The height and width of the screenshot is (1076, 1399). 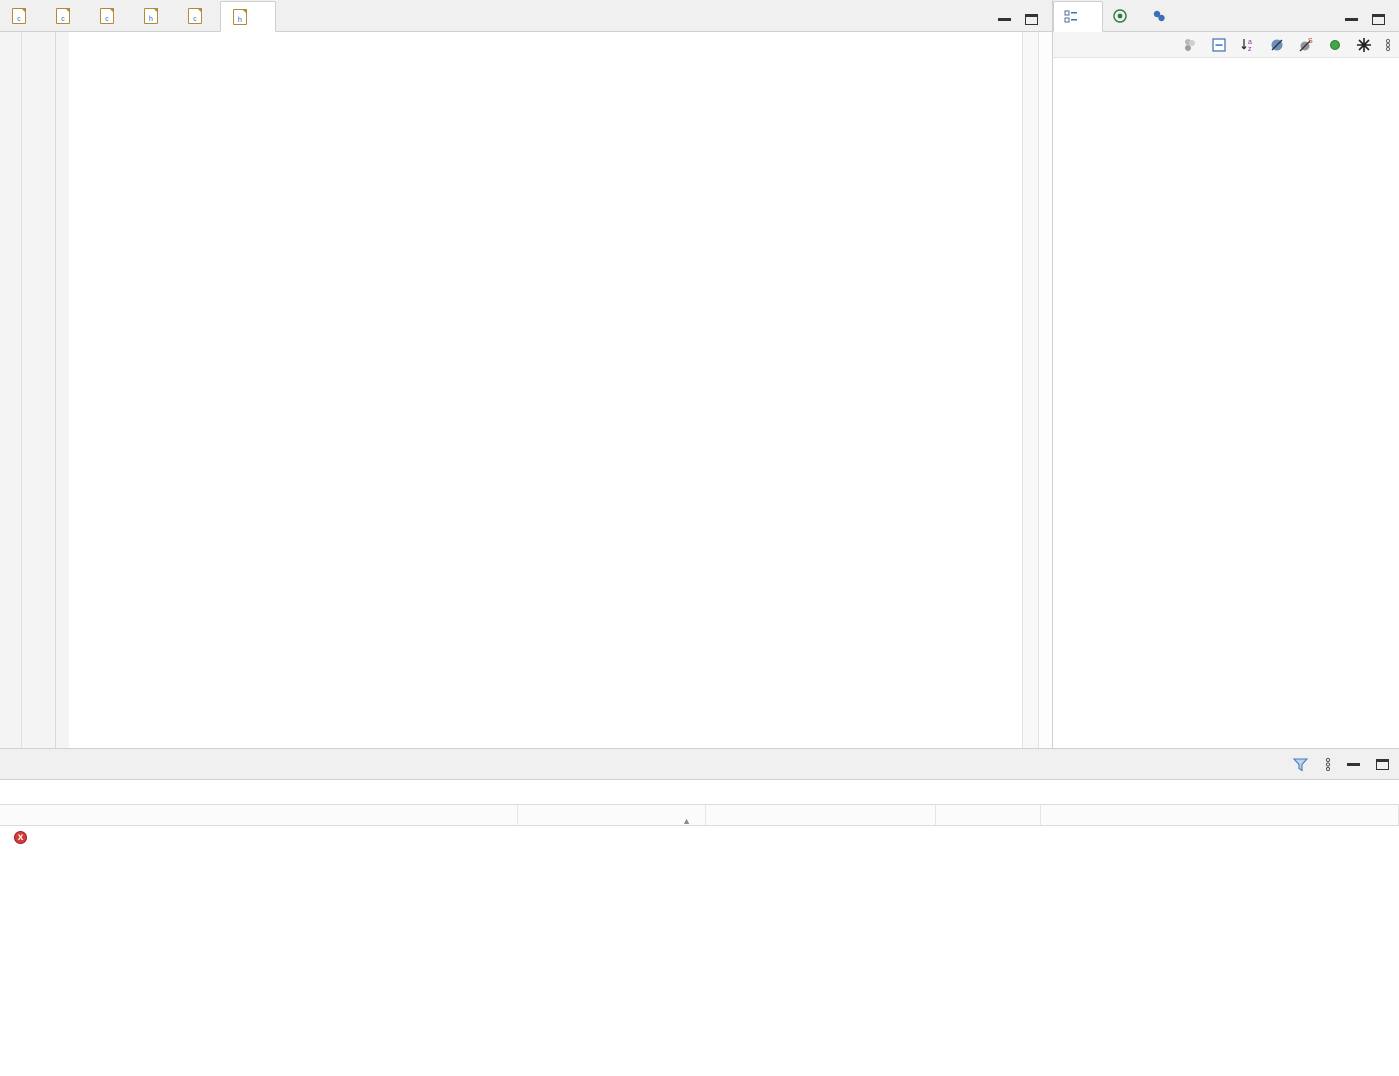 I want to click on editor-tab-main-cpp, so click(x=22, y=15).